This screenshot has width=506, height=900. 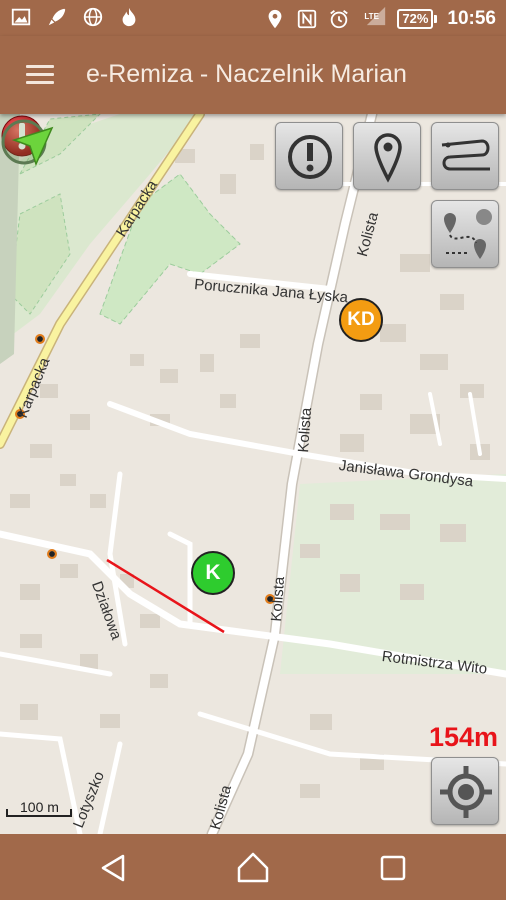 What do you see at coordinates (40, 75) in the screenshot?
I see `hamburger-menu-icon` at bounding box center [40, 75].